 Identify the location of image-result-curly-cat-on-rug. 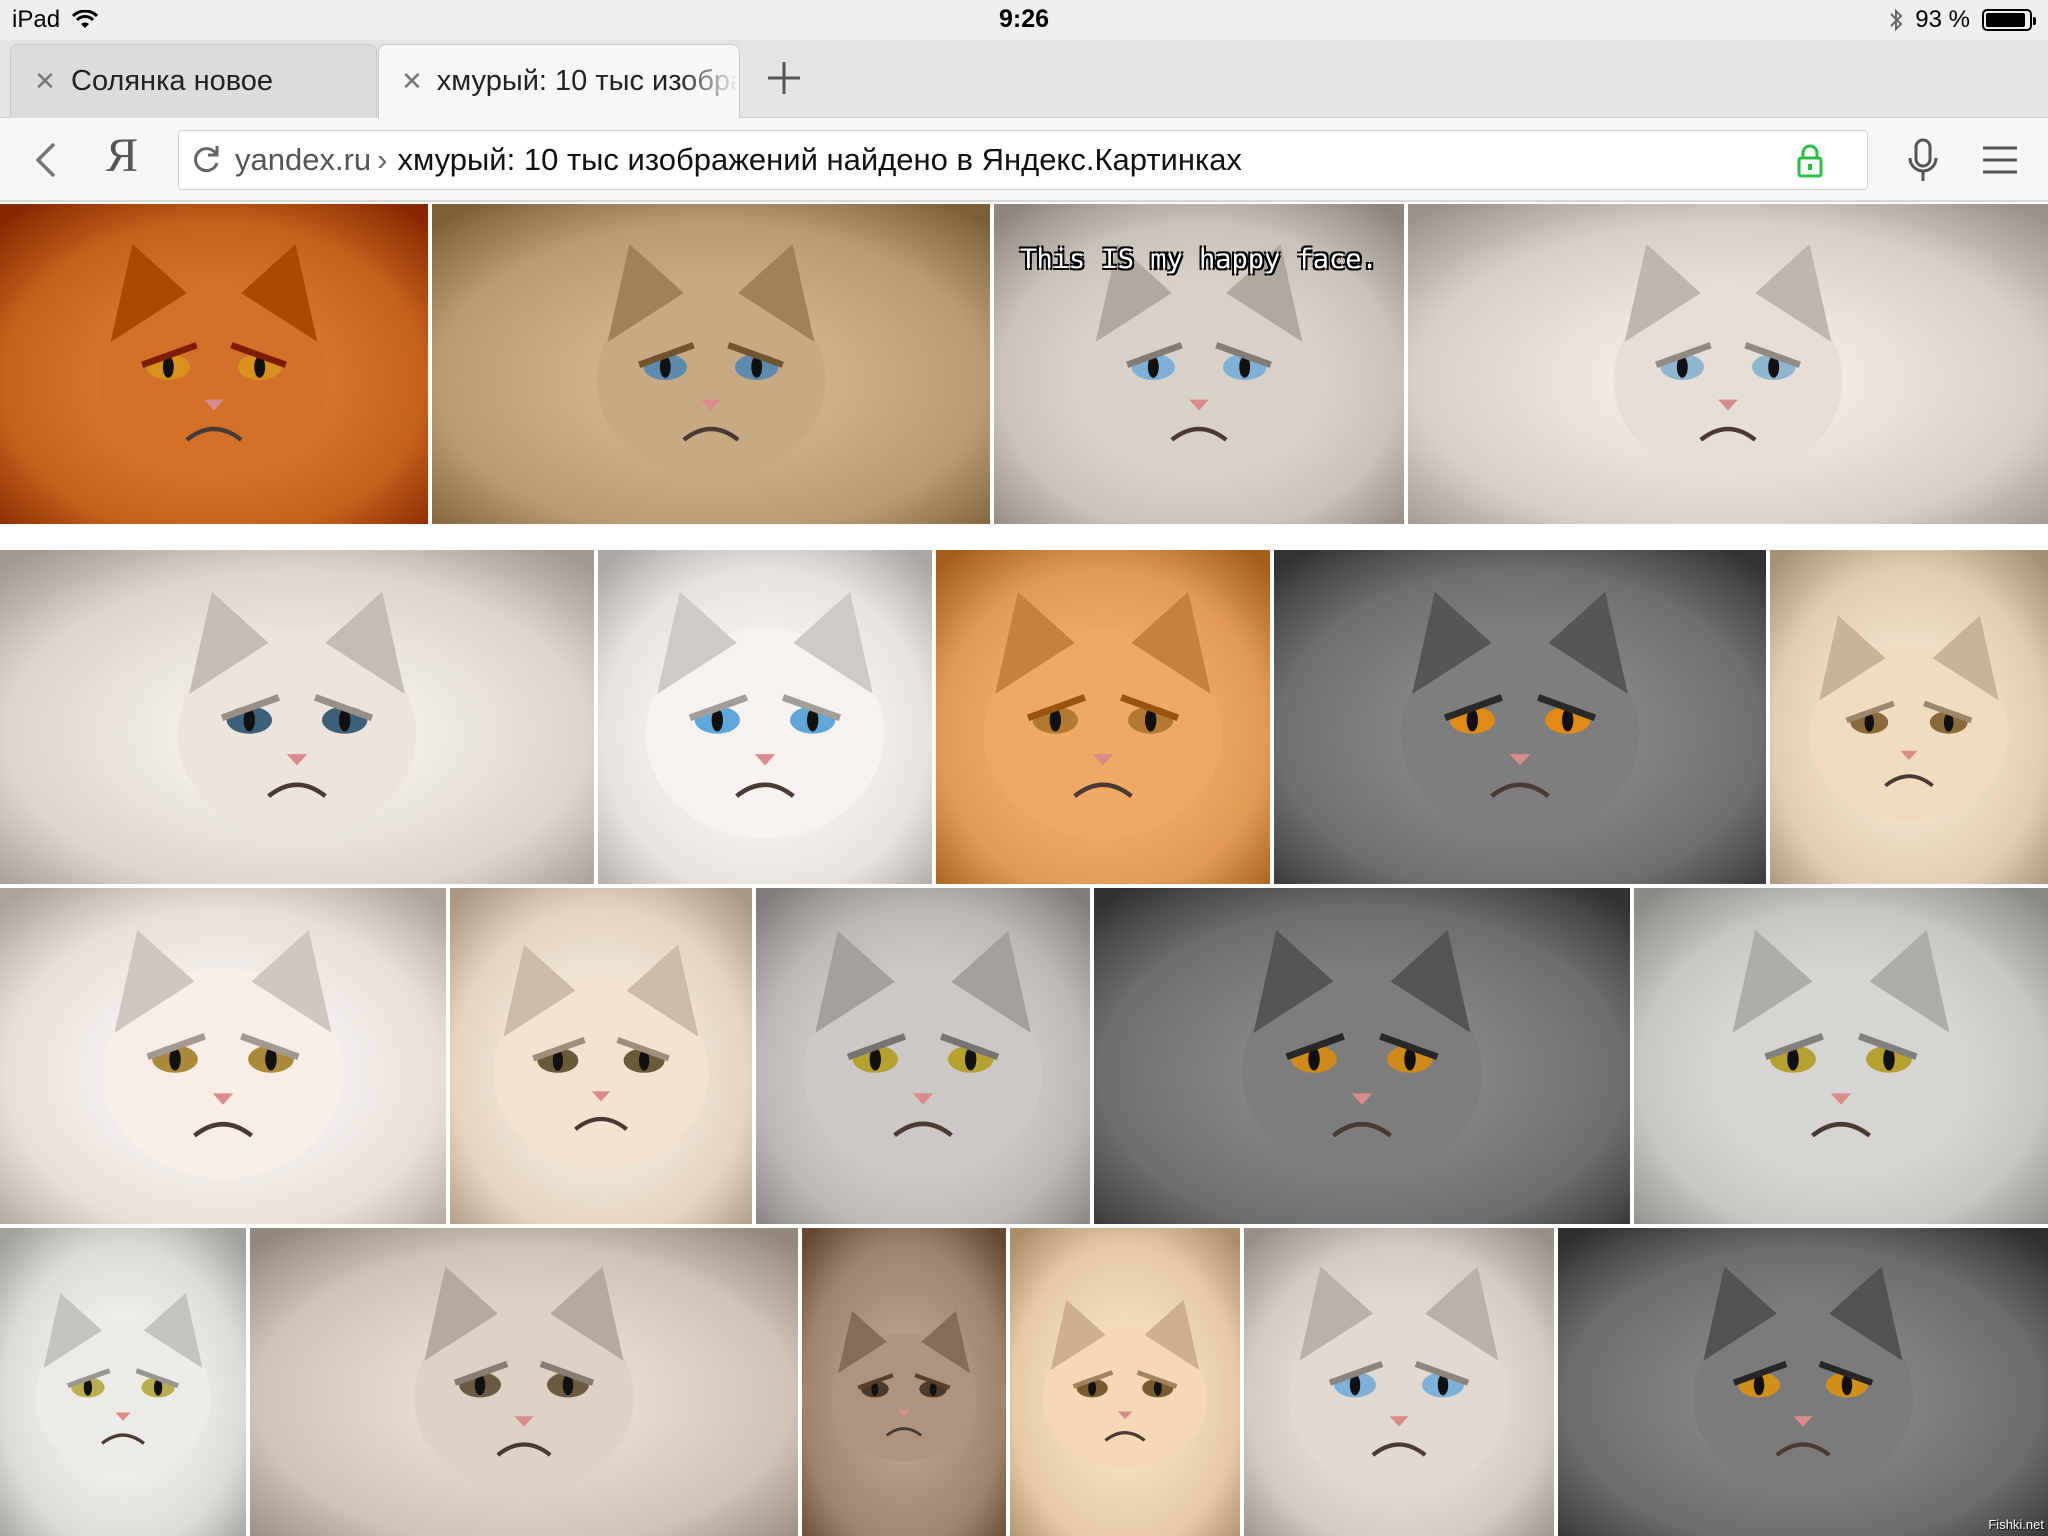
(1841, 1056).